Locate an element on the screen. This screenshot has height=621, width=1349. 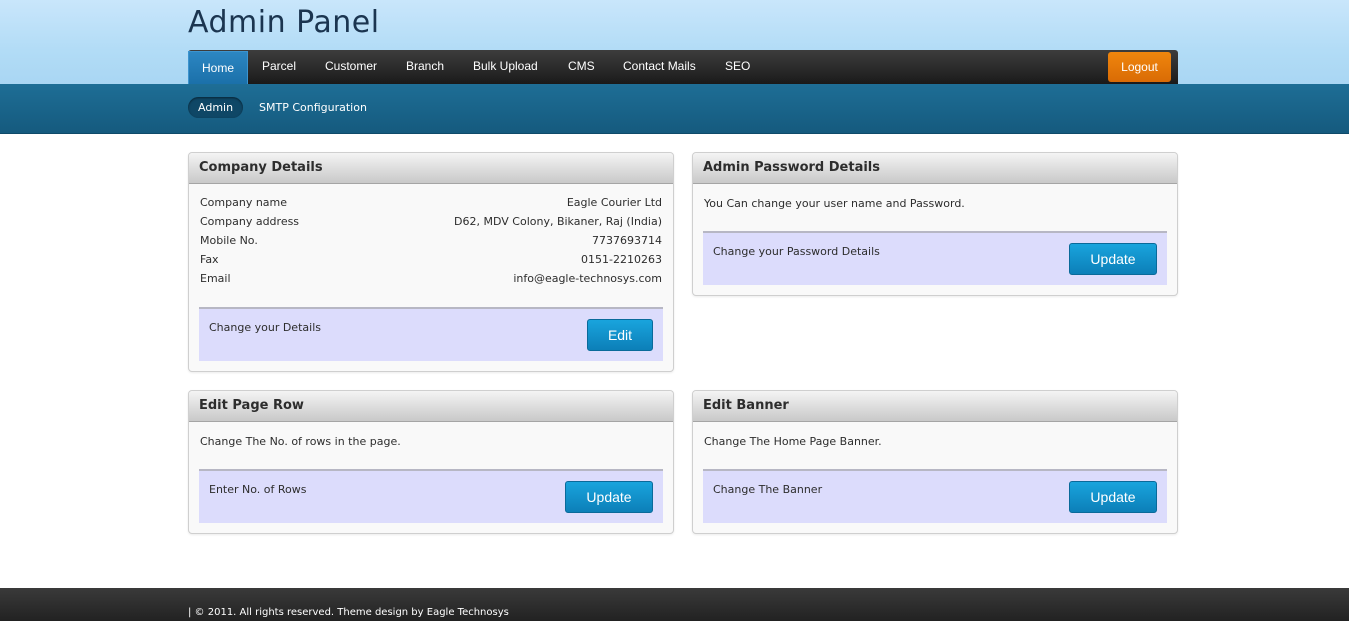
field-row: Fax 0151-2210263 is located at coordinates (431, 259).